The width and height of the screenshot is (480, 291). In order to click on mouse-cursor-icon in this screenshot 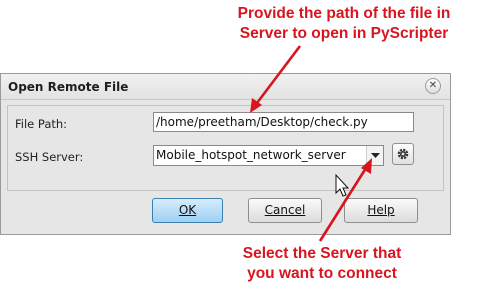, I will do `click(342, 185)`.